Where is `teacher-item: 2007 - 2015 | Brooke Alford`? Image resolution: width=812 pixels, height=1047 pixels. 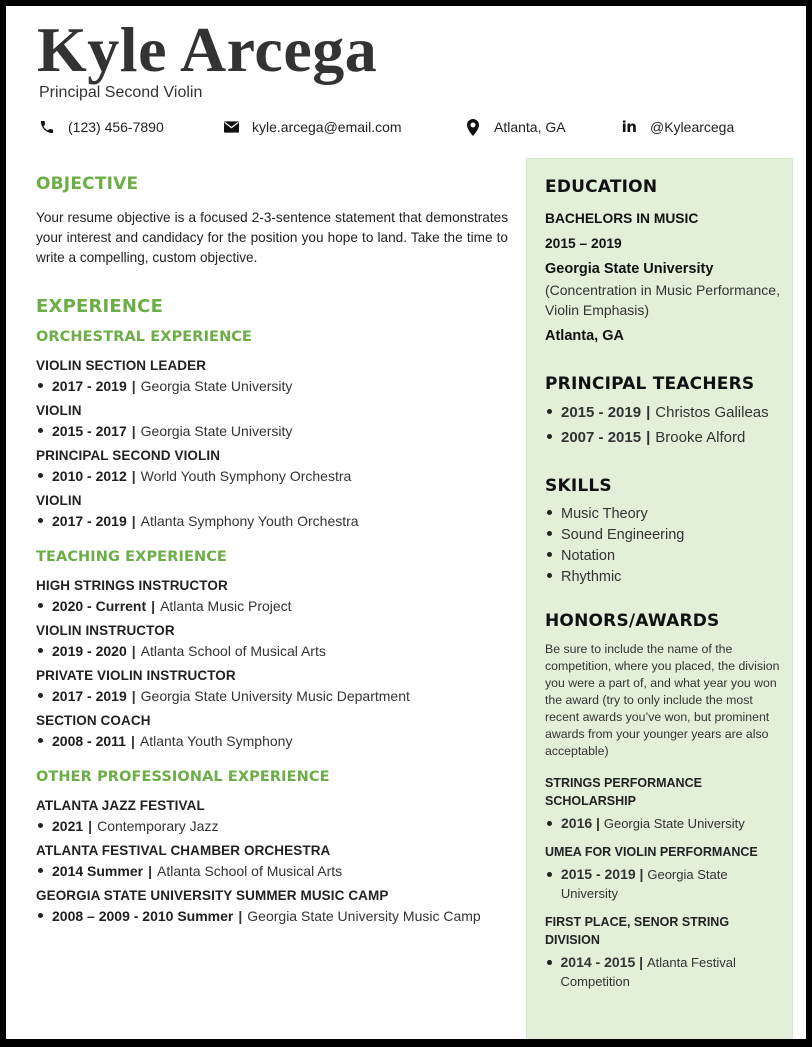 teacher-item: 2007 - 2015 | Brooke Alford is located at coordinates (665, 437).